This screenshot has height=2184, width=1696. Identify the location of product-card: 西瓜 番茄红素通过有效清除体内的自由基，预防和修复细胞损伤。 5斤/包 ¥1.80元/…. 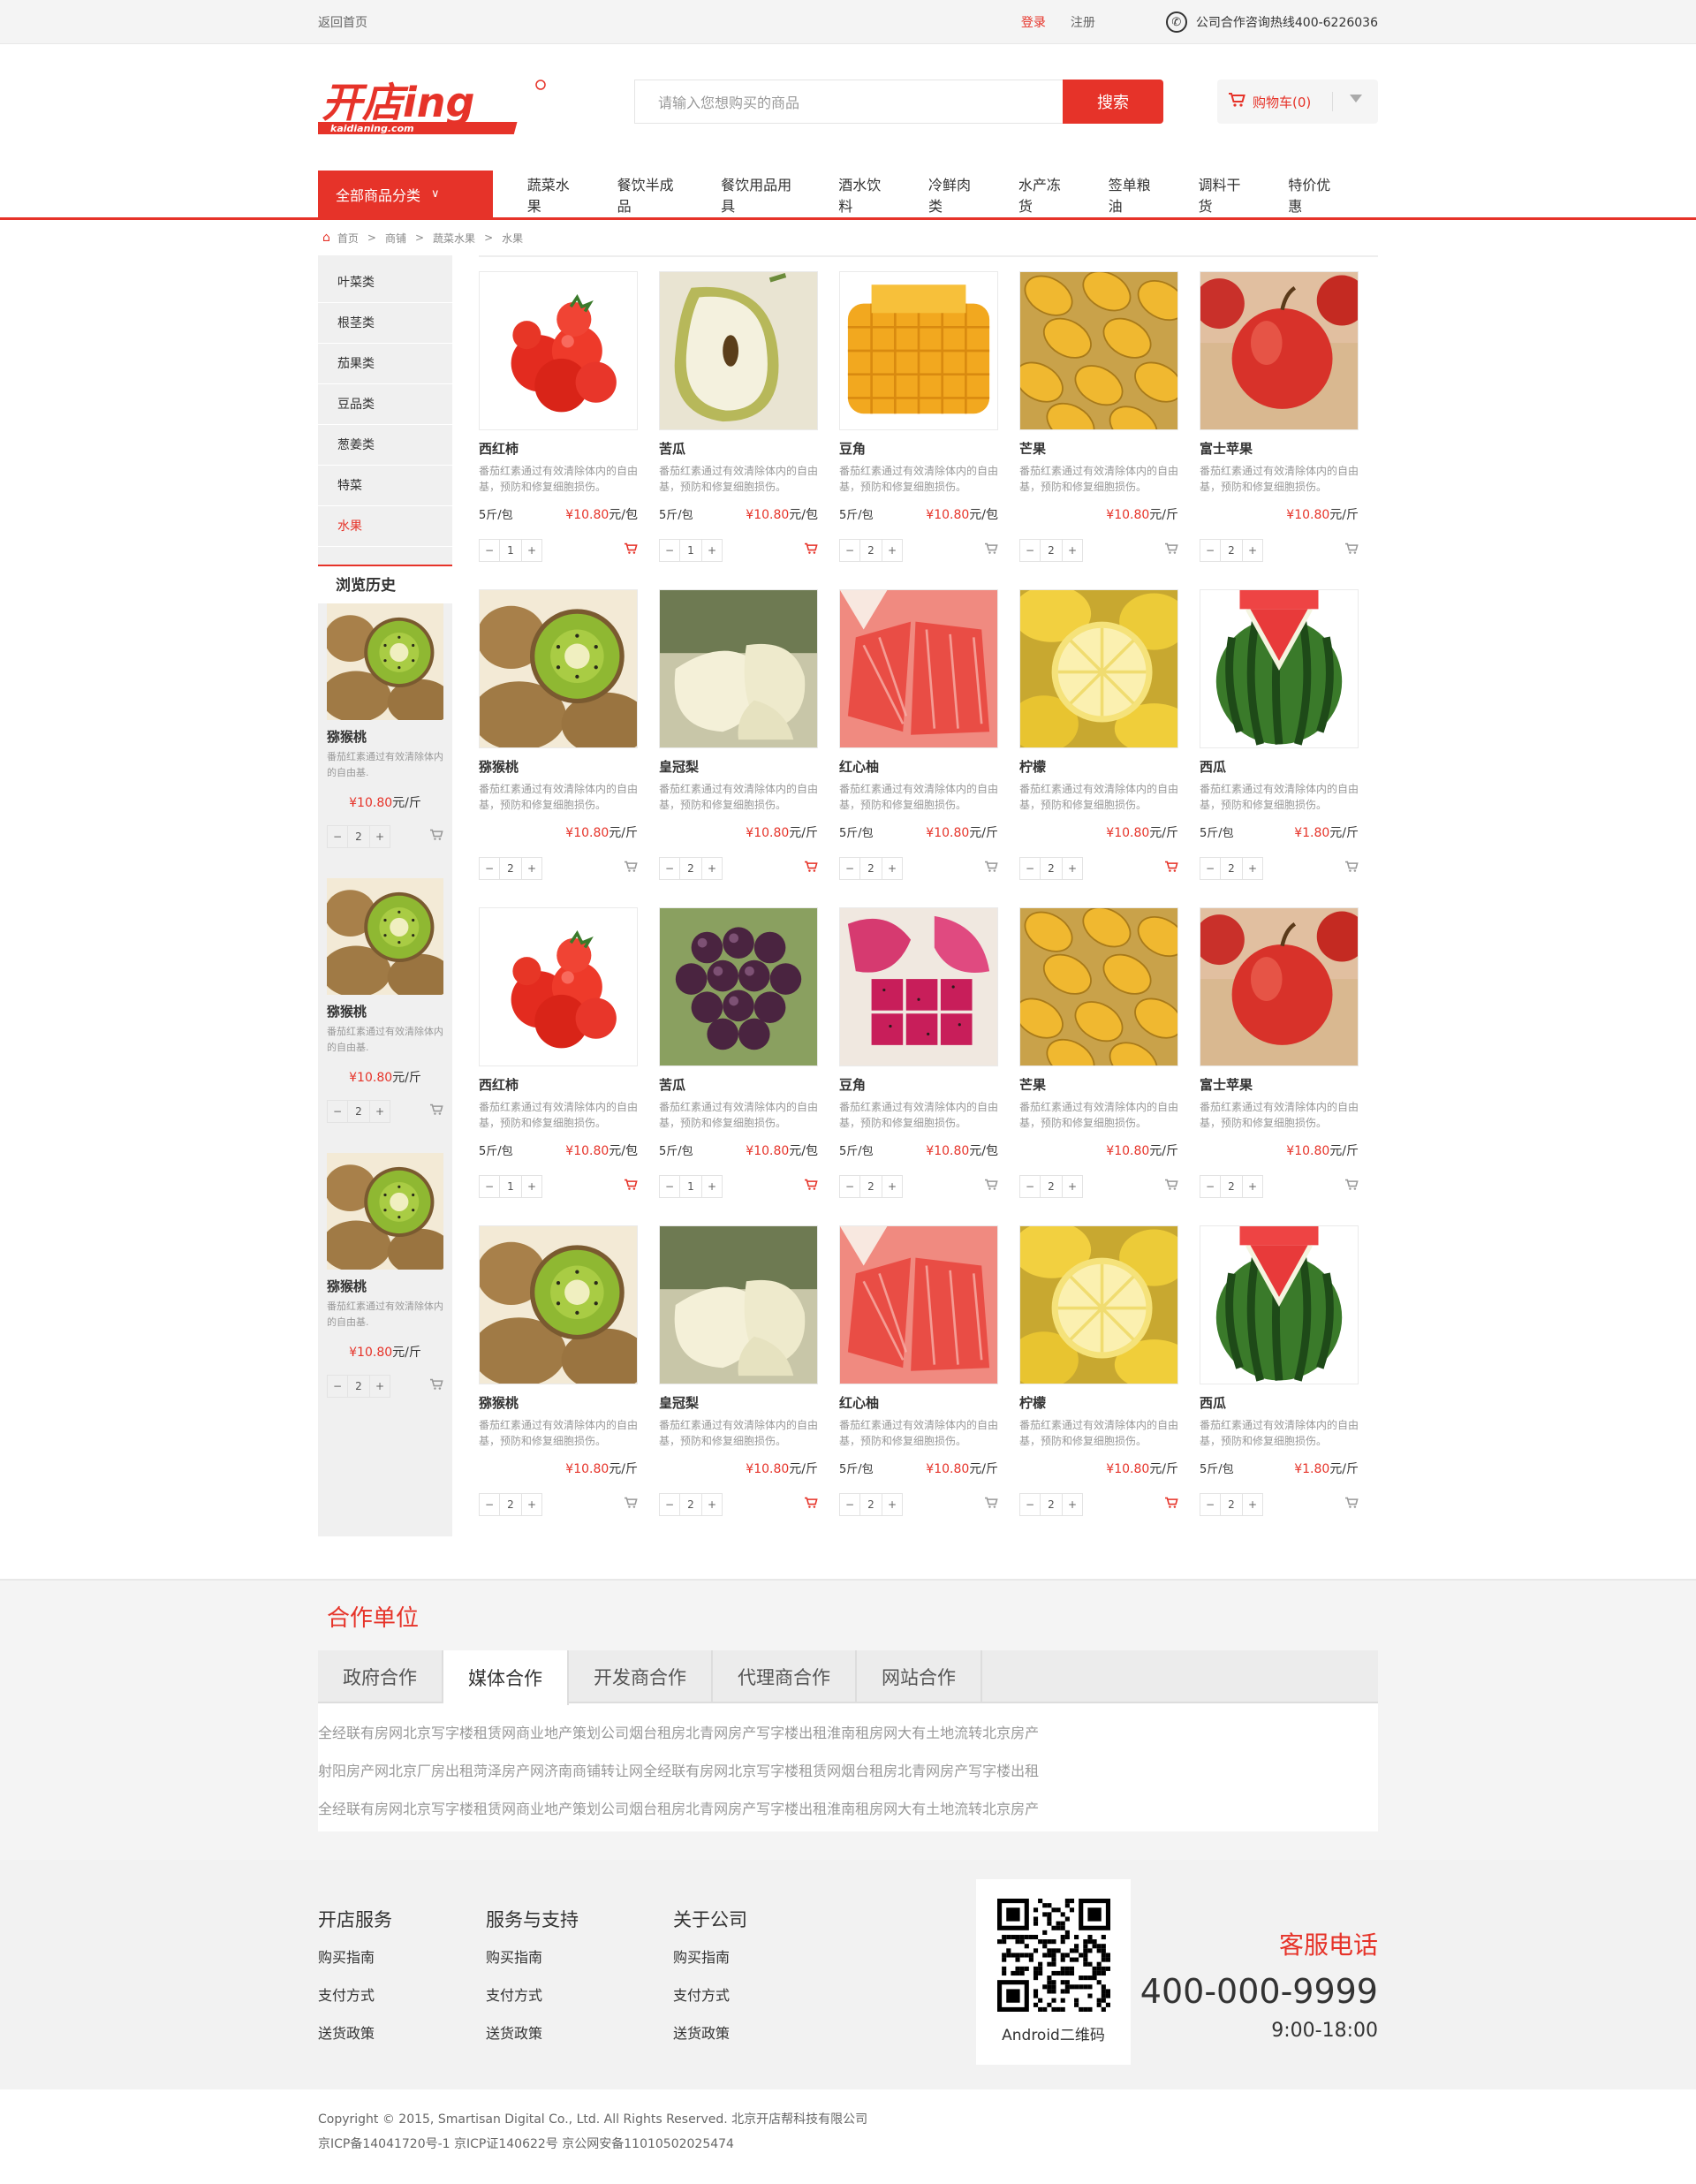
(1279, 748).